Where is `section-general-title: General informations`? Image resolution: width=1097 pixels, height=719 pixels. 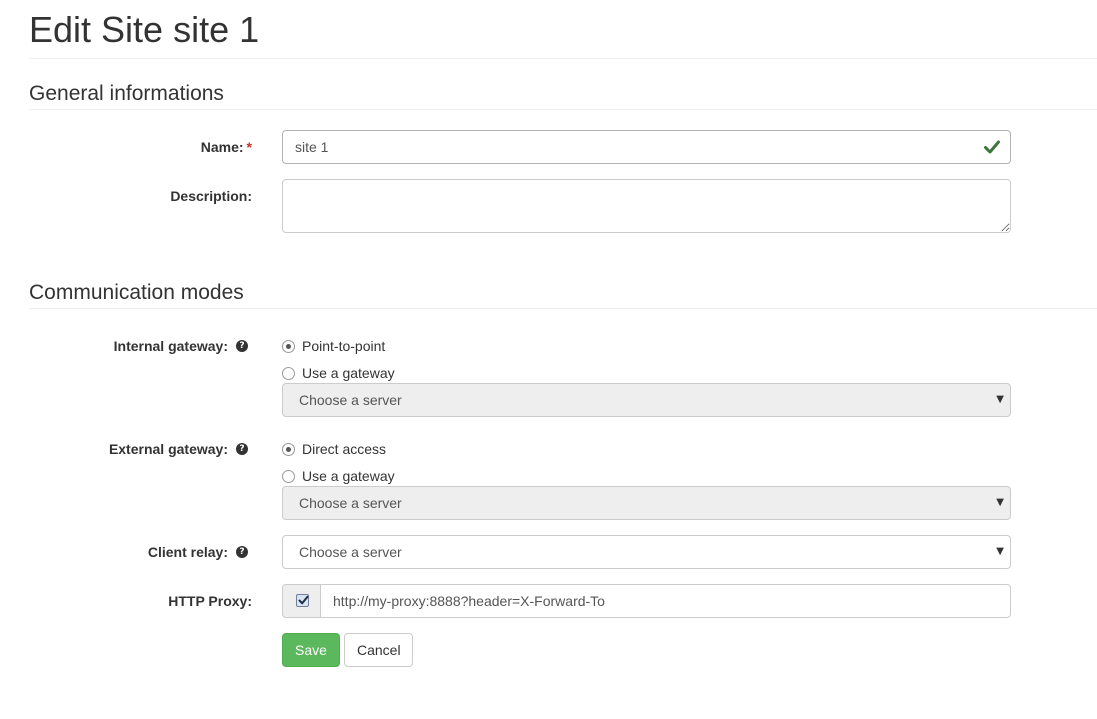 section-general-title: General informations is located at coordinates (126, 93).